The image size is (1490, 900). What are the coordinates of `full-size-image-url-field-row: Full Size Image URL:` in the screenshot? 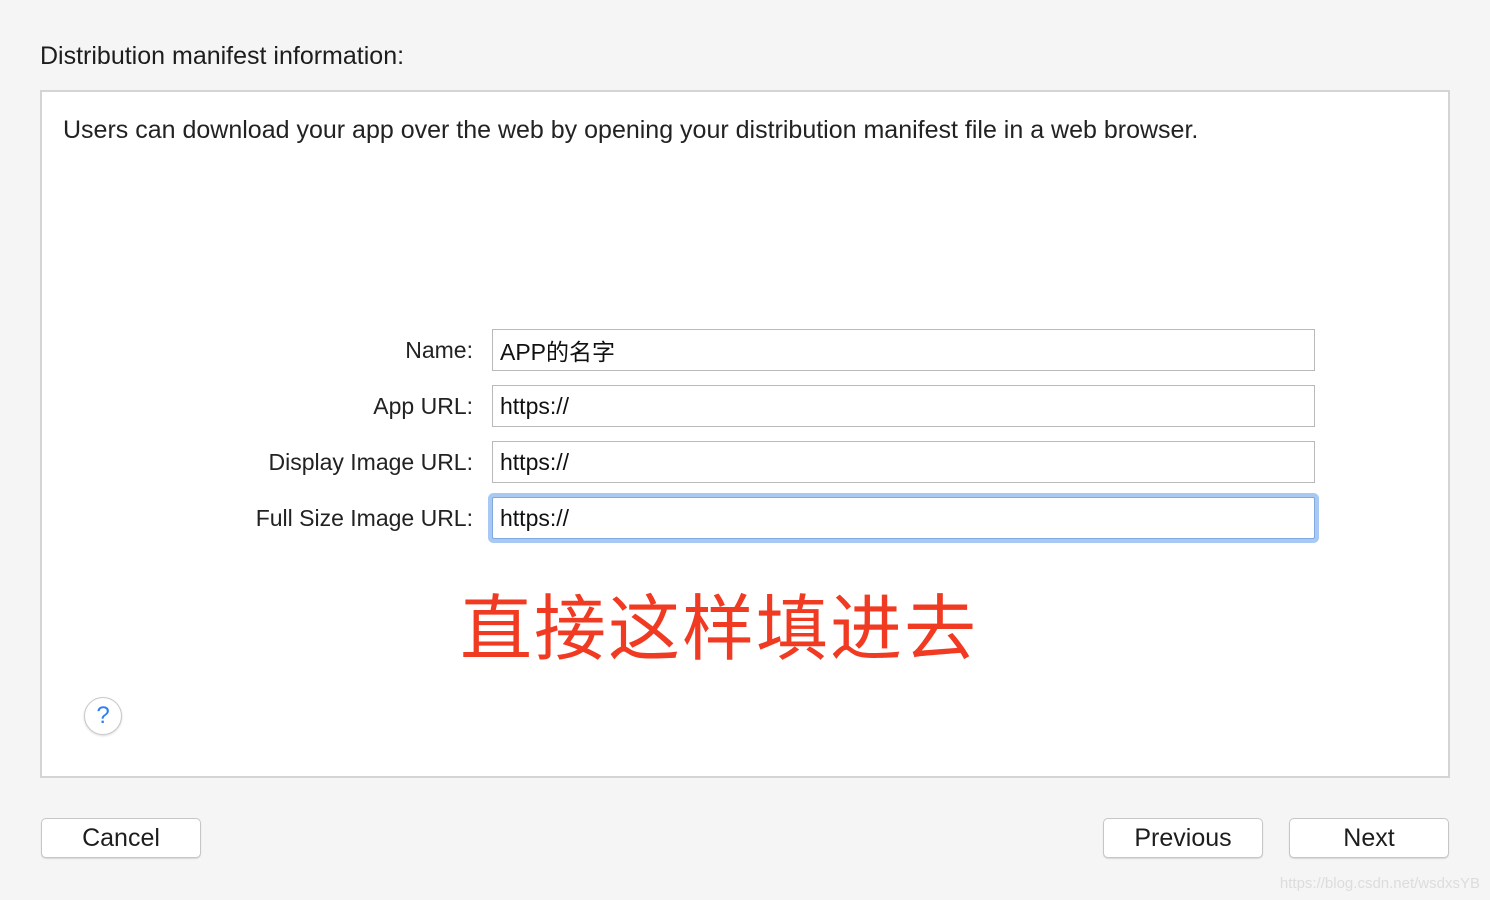 It's located at (745, 518).